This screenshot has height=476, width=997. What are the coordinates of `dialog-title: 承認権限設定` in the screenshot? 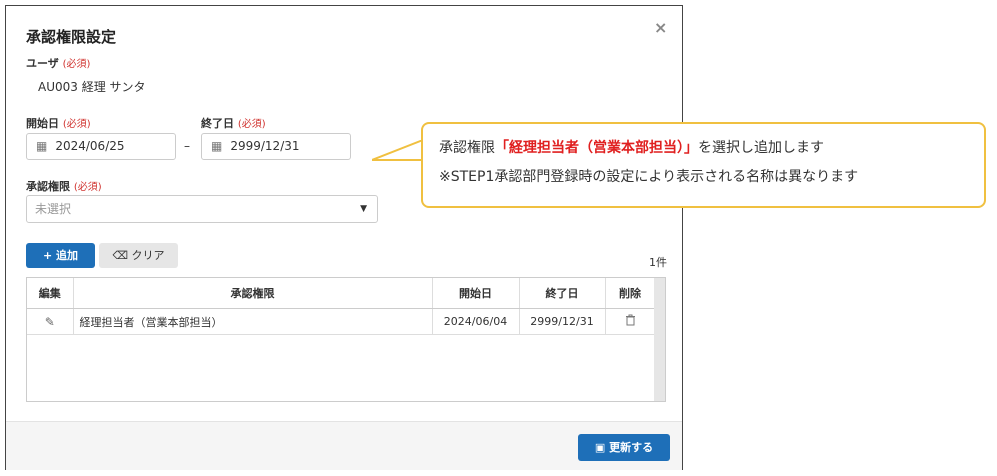 It's located at (71, 37).